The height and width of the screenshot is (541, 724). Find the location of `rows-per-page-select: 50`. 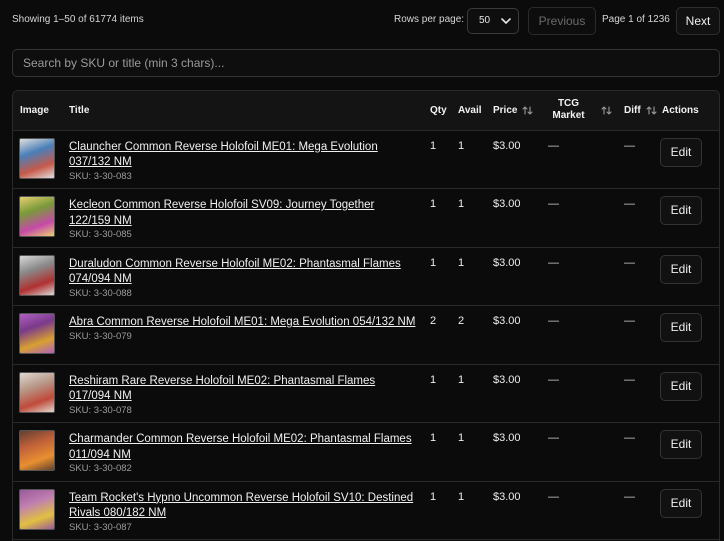

rows-per-page-select: 50 is located at coordinates (493, 21).